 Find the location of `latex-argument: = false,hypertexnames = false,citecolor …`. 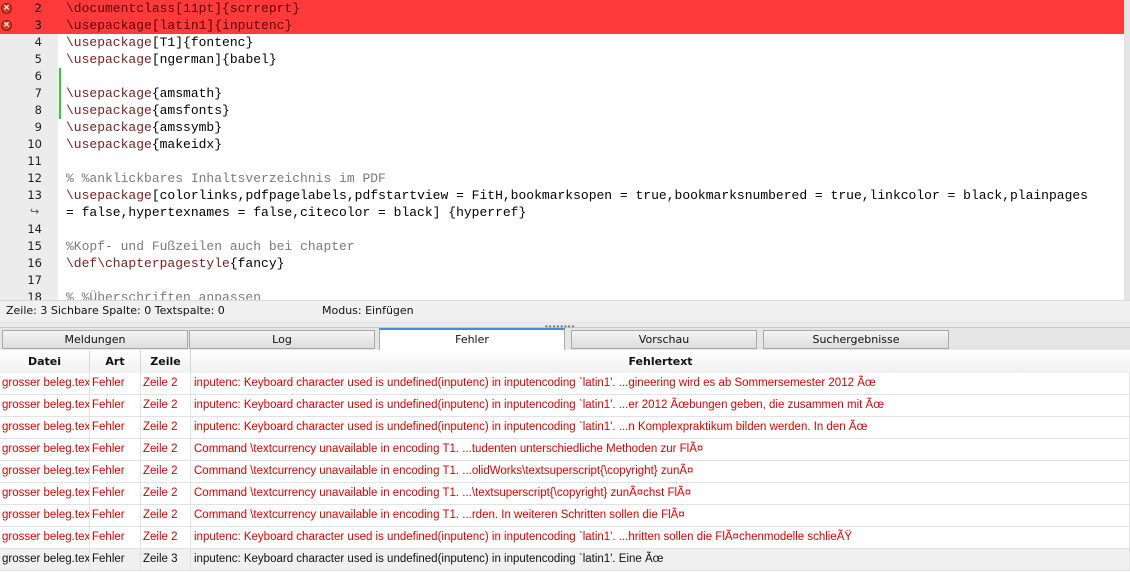

latex-argument: = false,hypertexnames = false,citecolor … is located at coordinates (296, 212).